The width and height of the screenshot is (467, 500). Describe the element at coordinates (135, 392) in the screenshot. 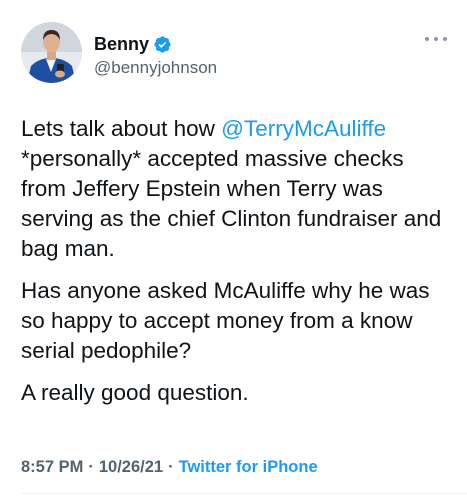

I see `tweet-paragraph-3: A really good question.` at that location.